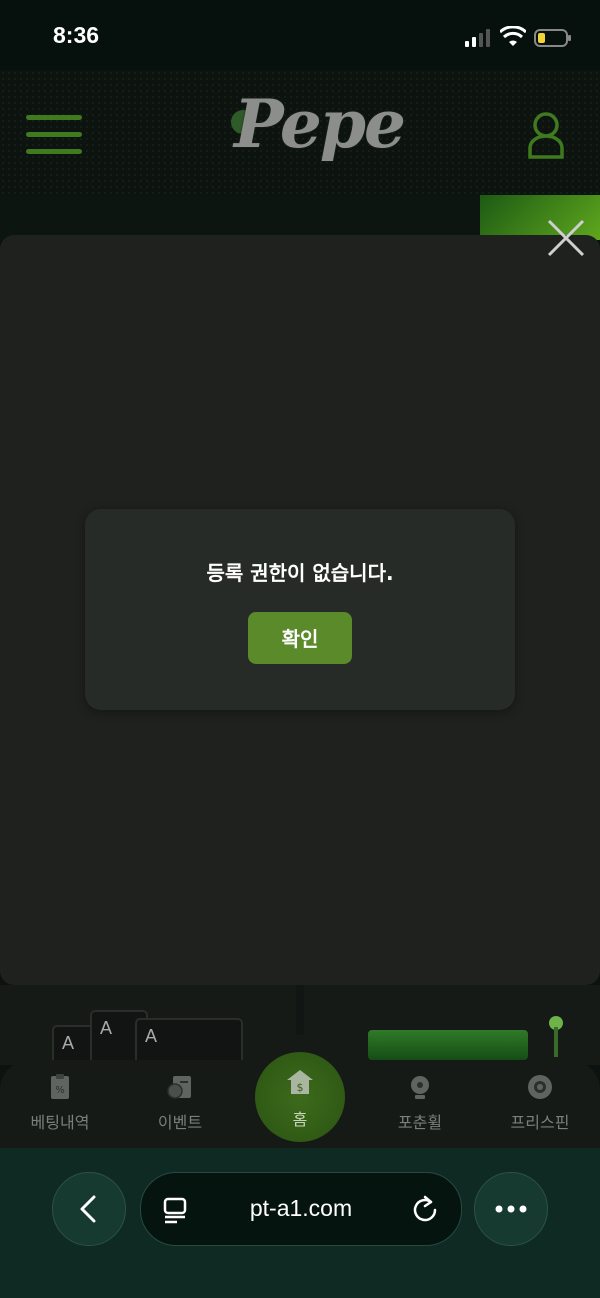 The height and width of the screenshot is (1298, 600). What do you see at coordinates (540, 1103) in the screenshot?
I see `nav-free-spin: 프리스핀` at bounding box center [540, 1103].